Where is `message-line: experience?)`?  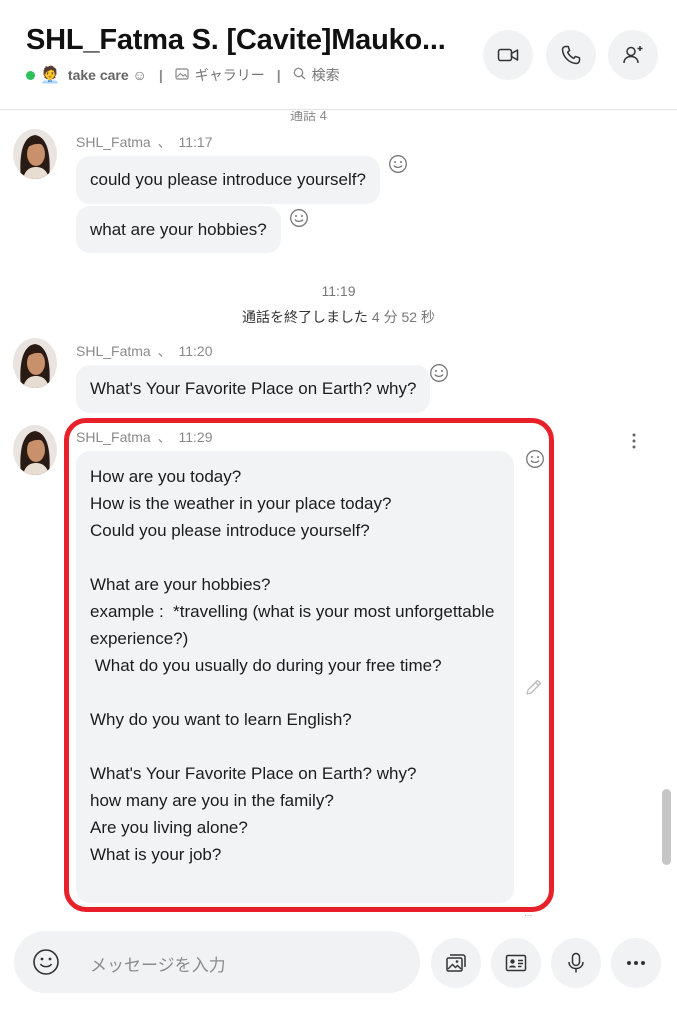
message-line: experience?) is located at coordinates (139, 638).